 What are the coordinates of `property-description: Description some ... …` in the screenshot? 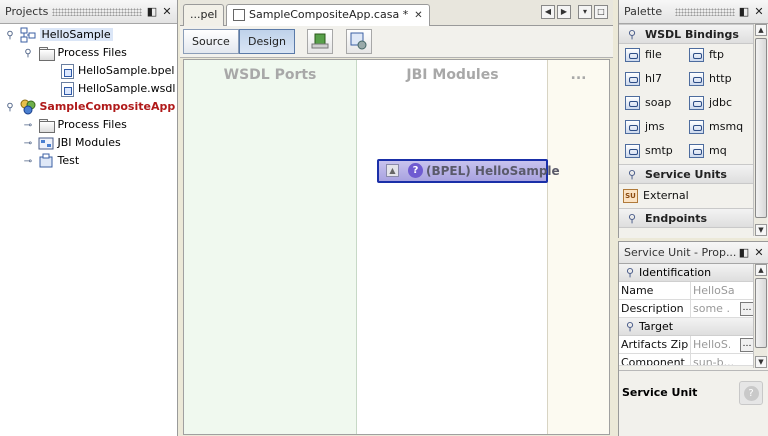 It's located at (687, 309).